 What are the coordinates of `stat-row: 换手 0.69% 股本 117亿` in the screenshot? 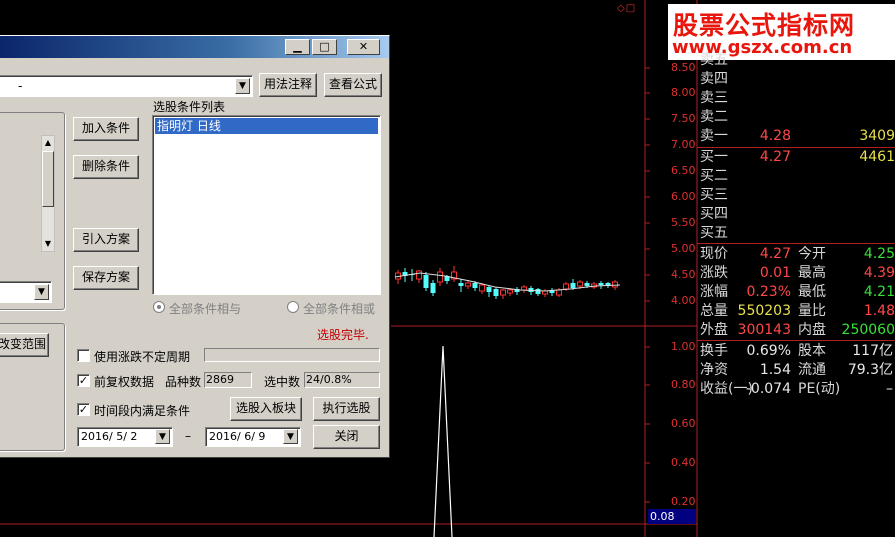 It's located at (796, 351).